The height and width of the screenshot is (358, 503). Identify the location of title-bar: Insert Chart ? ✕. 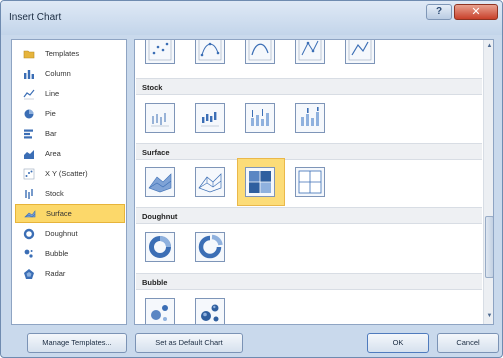
(251, 18).